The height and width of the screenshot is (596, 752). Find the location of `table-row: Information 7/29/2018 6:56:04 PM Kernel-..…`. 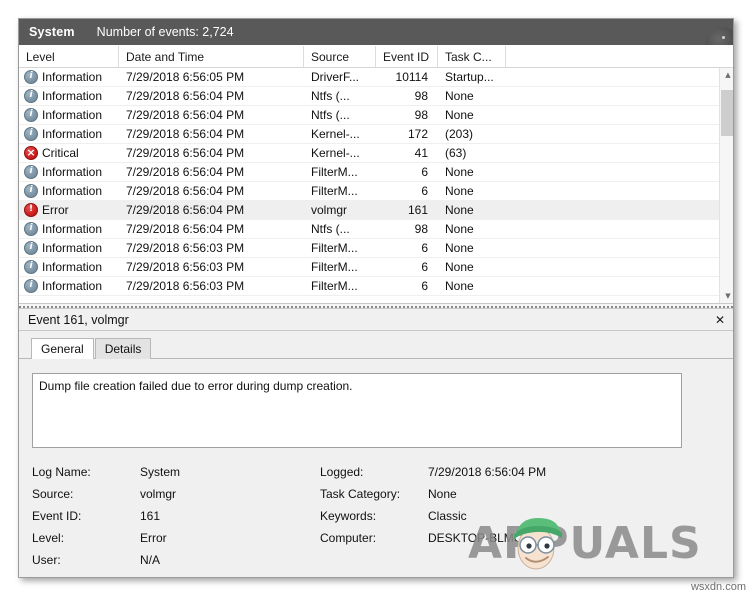

table-row: Information 7/29/2018 6:56:04 PM Kernel-..… is located at coordinates (376, 134).